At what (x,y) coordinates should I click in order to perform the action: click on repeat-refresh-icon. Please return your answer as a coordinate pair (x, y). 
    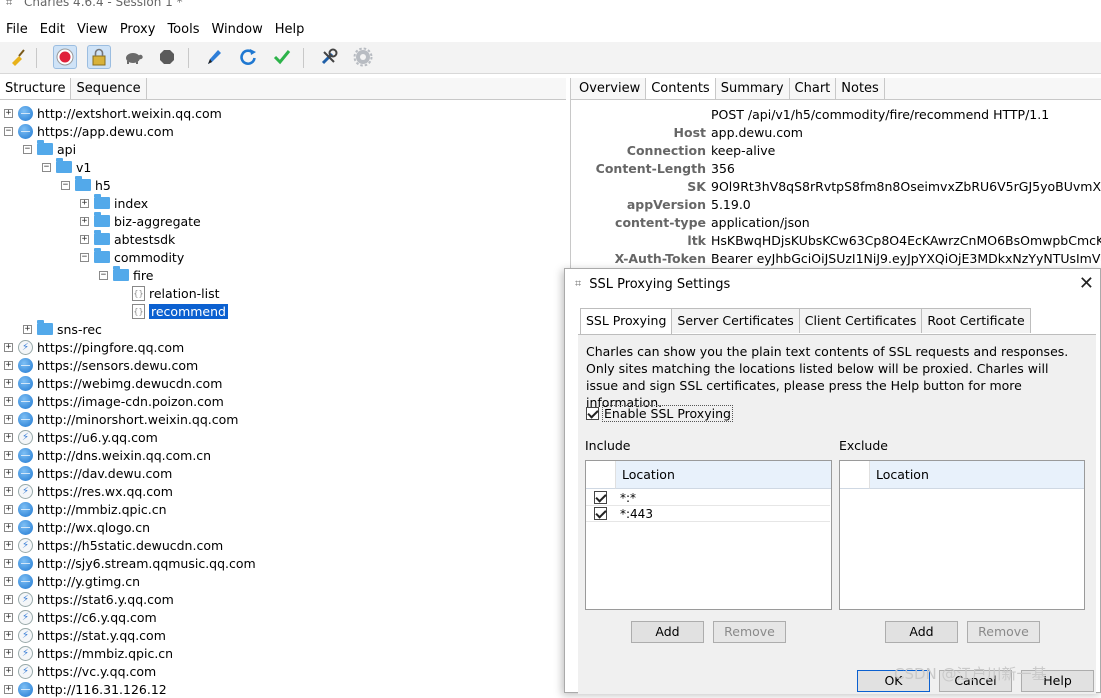
    Looking at the image, I should click on (248, 57).